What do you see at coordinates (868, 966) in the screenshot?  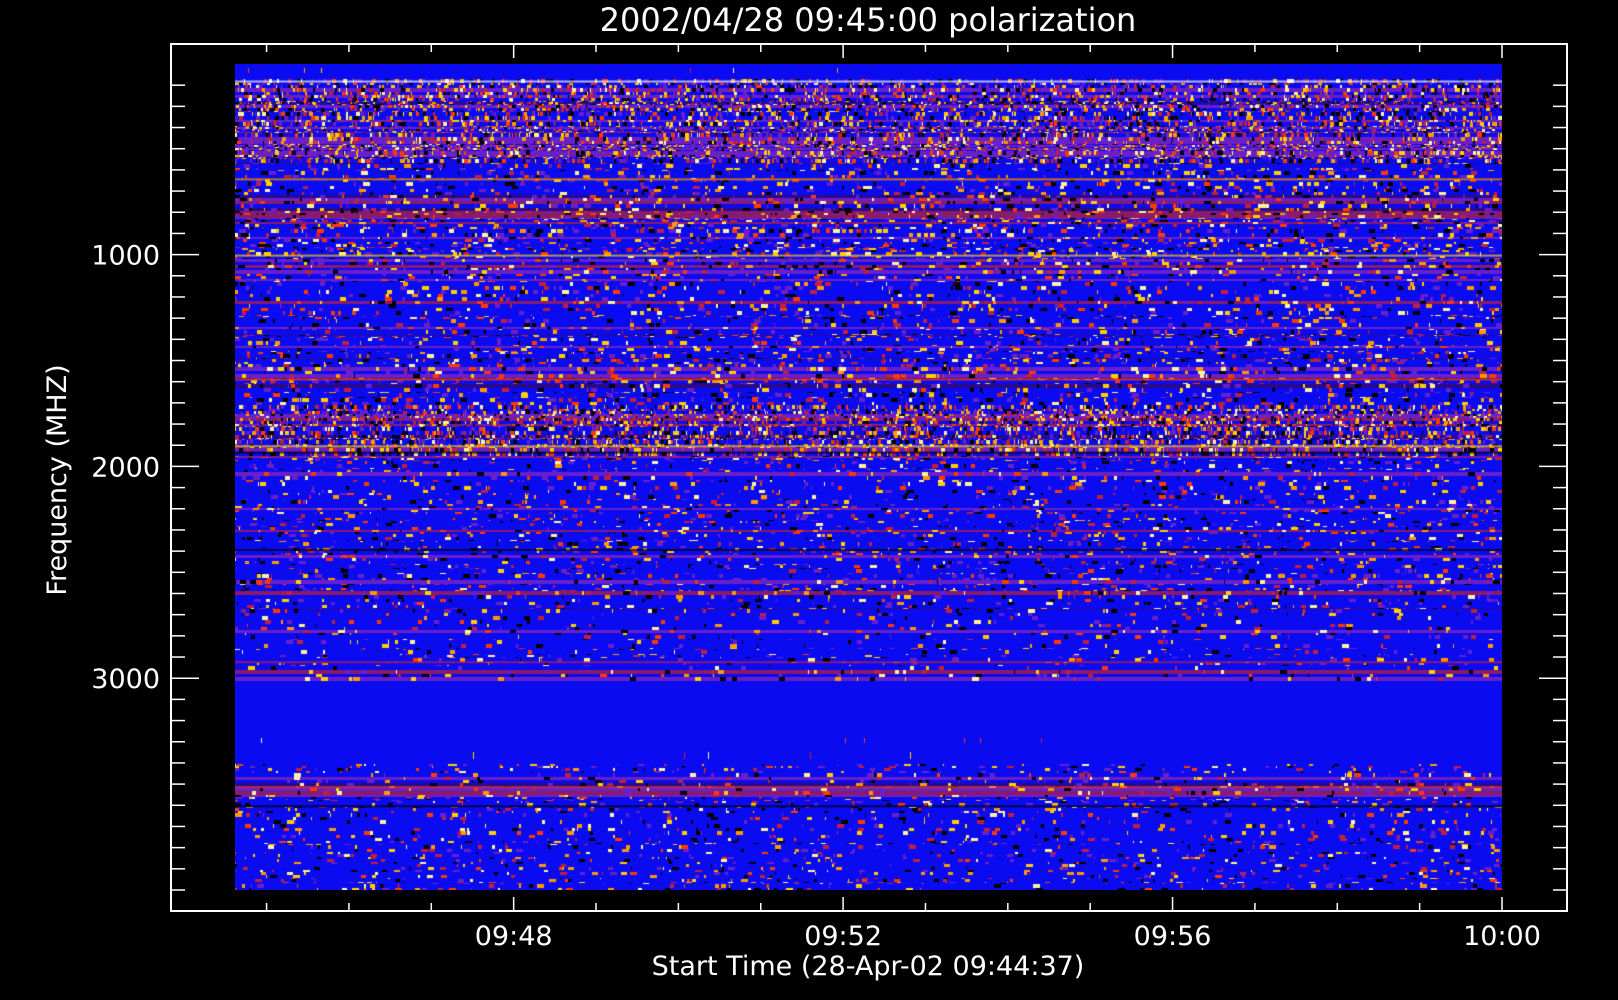 I see `x-axis-label: Start Time (28-Apr-02 09:44:37)` at bounding box center [868, 966].